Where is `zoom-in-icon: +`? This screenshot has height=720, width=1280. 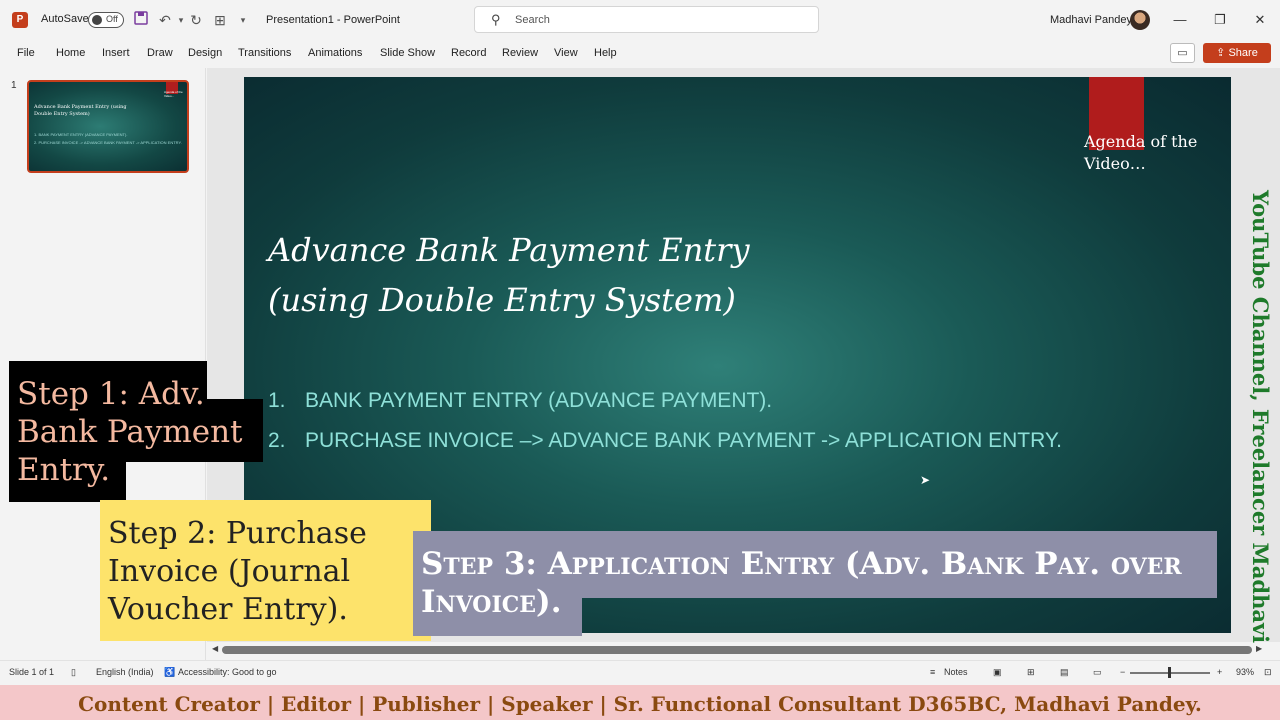
zoom-in-icon: + is located at coordinates (1219, 672).